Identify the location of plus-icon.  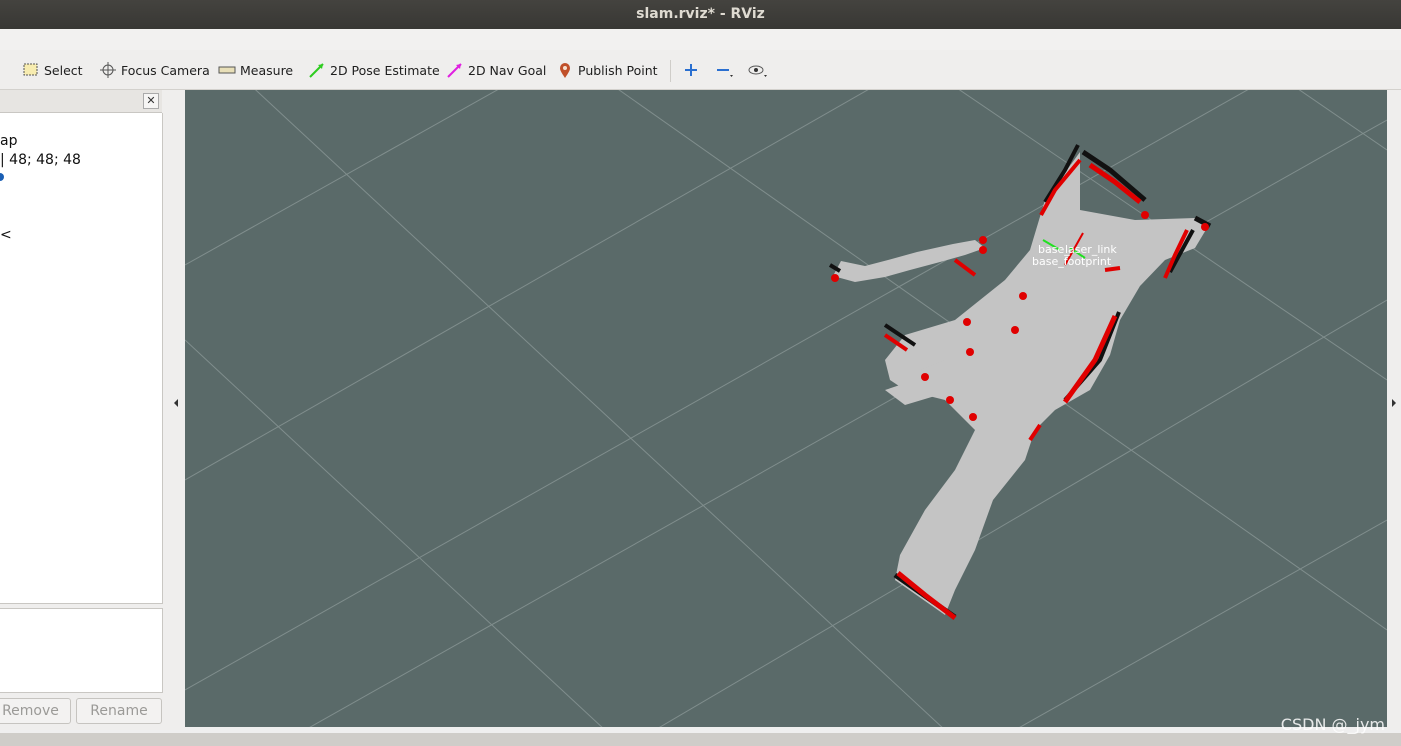
(691, 70).